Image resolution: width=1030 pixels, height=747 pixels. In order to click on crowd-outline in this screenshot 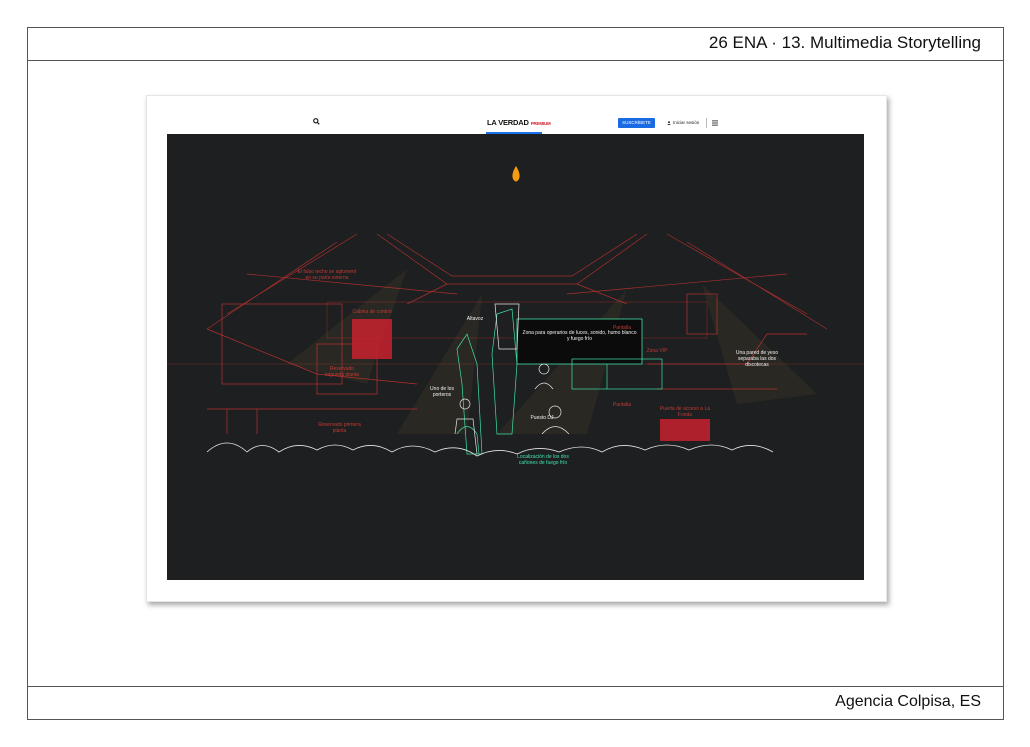, I will do `click(490, 449)`.